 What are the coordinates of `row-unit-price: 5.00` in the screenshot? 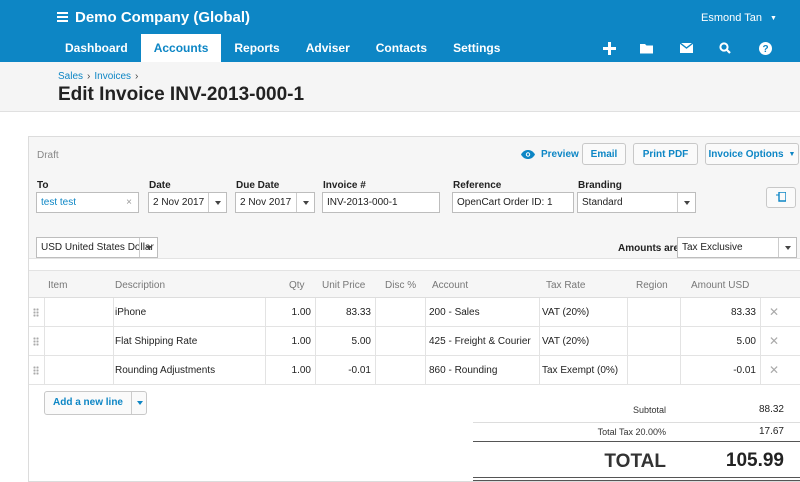 It's located at (343, 341).